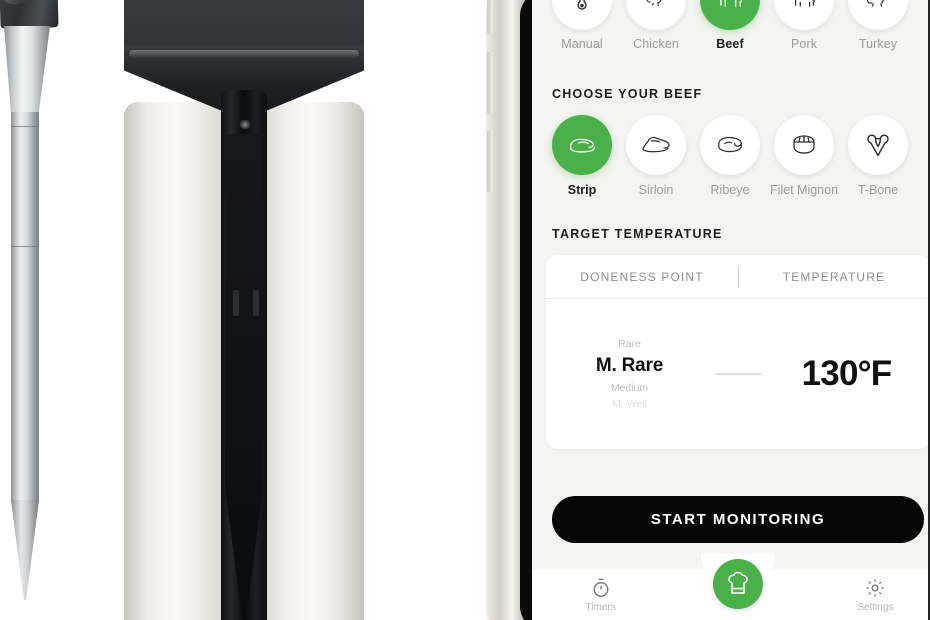  What do you see at coordinates (27, 72) in the screenshot?
I see `probe-shoulder` at bounding box center [27, 72].